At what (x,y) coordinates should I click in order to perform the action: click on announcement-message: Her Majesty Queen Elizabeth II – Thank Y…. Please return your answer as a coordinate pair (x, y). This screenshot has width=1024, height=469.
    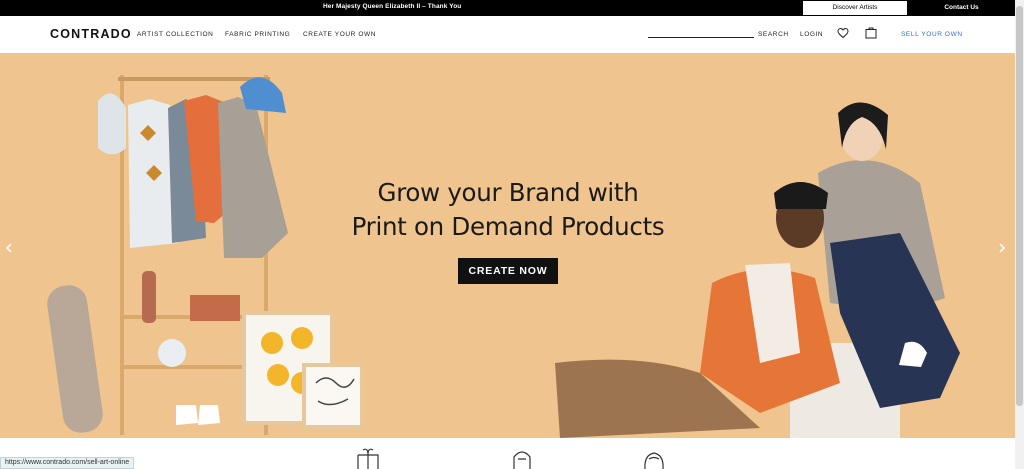
    Looking at the image, I should click on (392, 6).